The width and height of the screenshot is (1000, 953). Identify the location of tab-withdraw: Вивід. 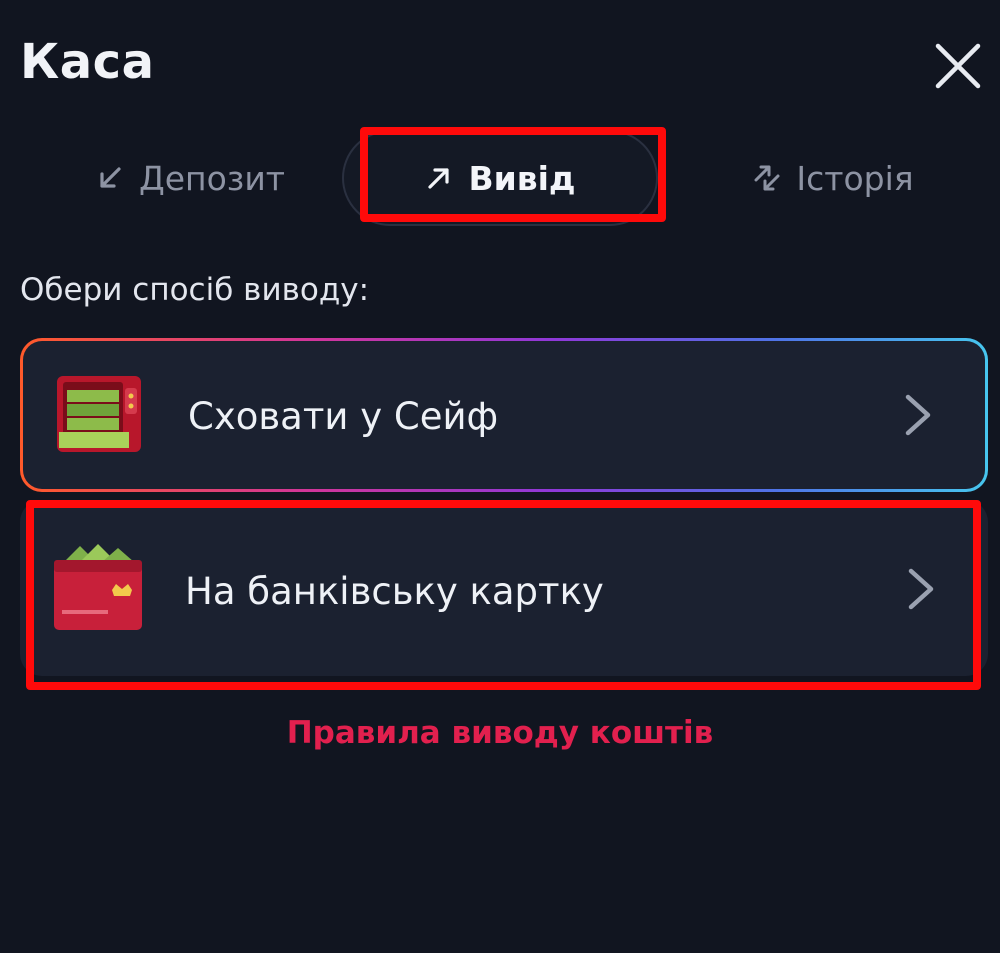
(500, 178).